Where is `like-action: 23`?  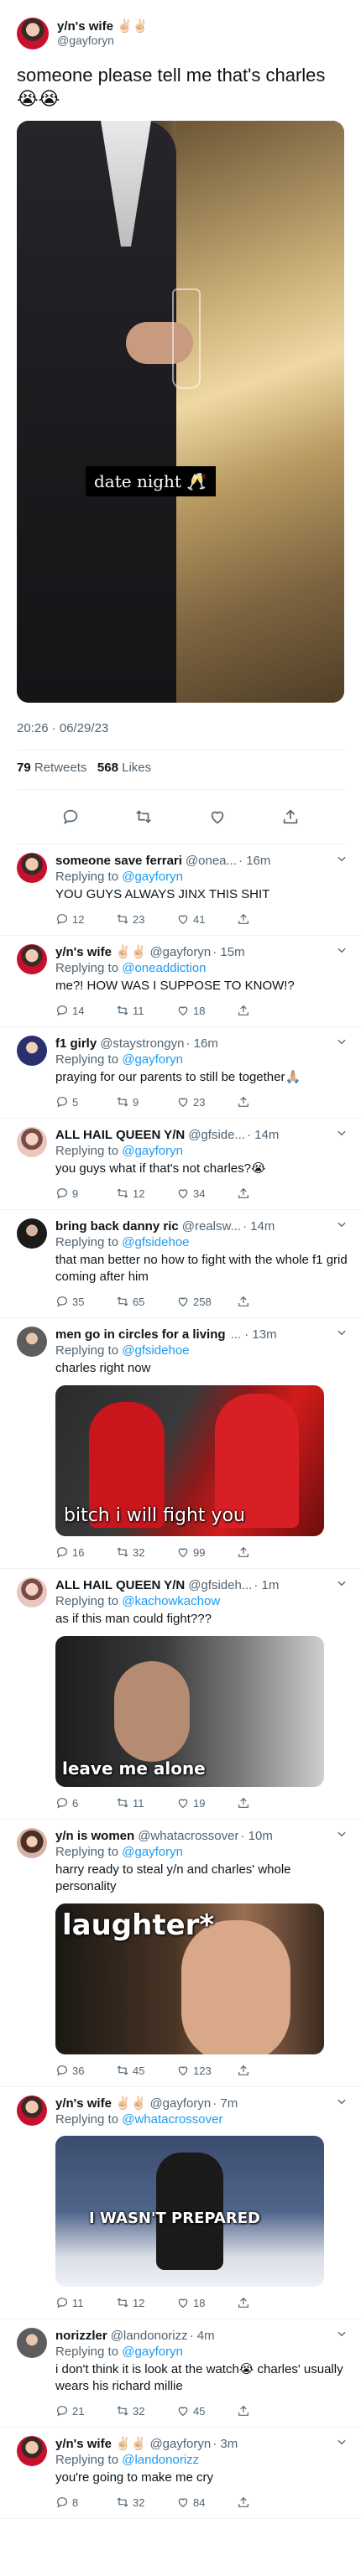 like-action: 23 is located at coordinates (206, 1102).